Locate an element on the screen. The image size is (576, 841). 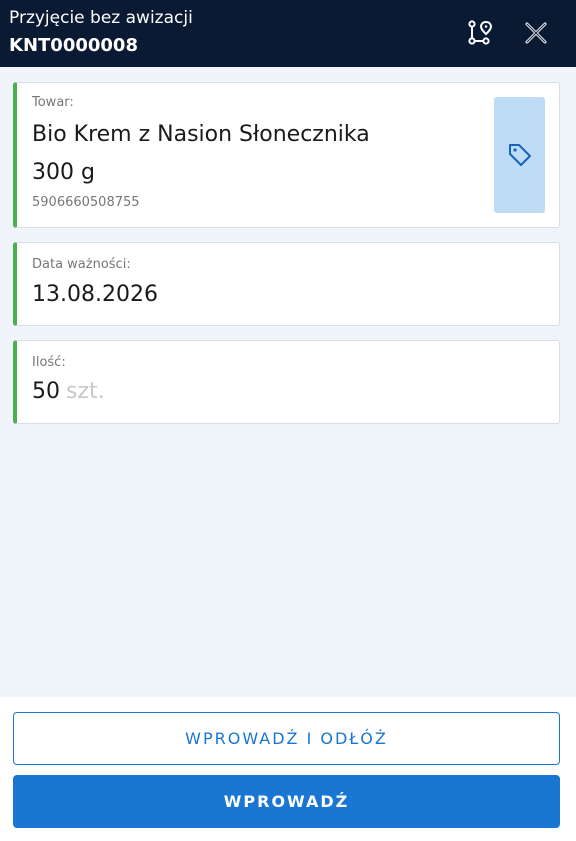
enter-and-store-button: WPROWADŹ I ODŁÓŻ is located at coordinates (286, 738).